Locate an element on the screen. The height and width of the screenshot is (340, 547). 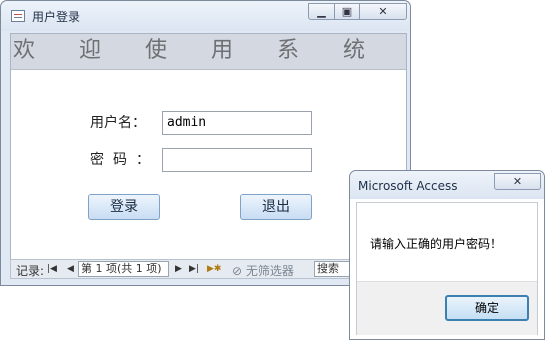
exit-button: 退出 is located at coordinates (276, 207).